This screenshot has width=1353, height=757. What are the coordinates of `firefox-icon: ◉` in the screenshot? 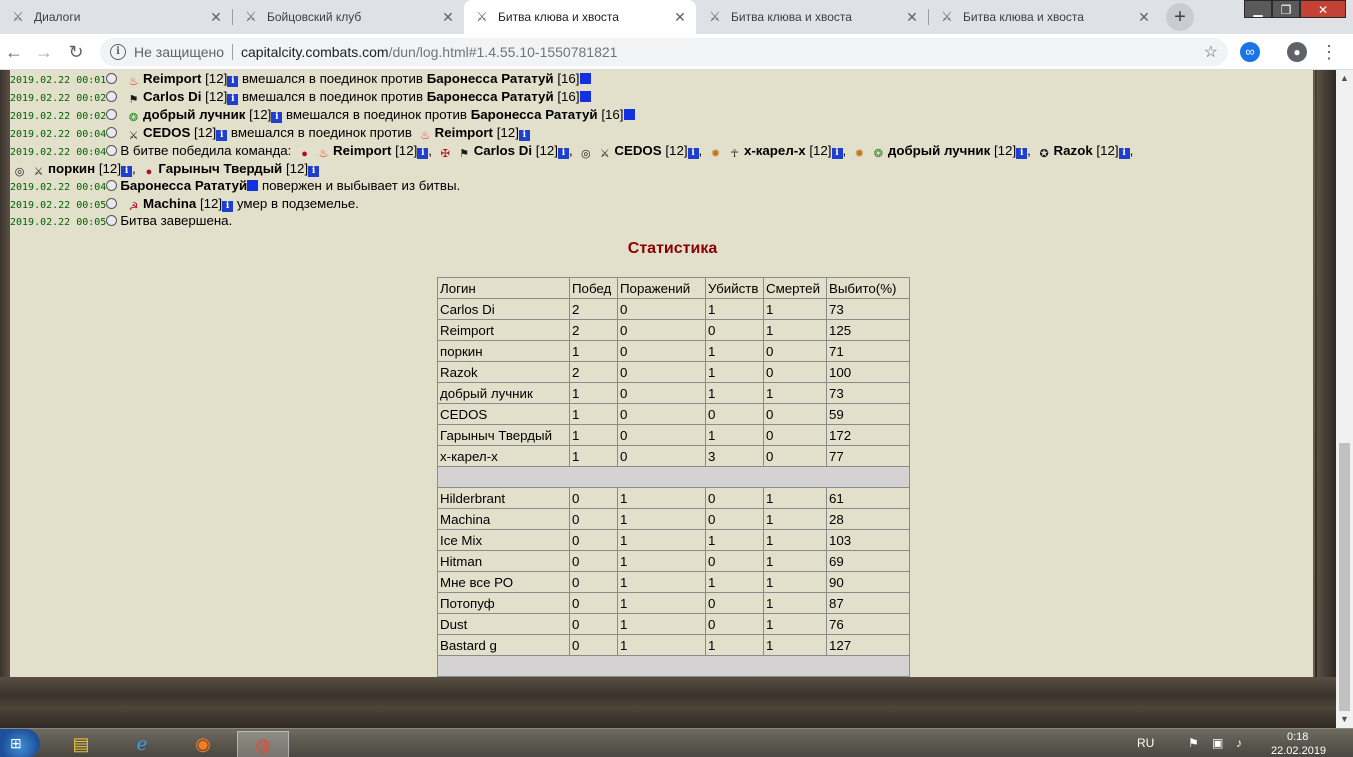 It's located at (203, 744).